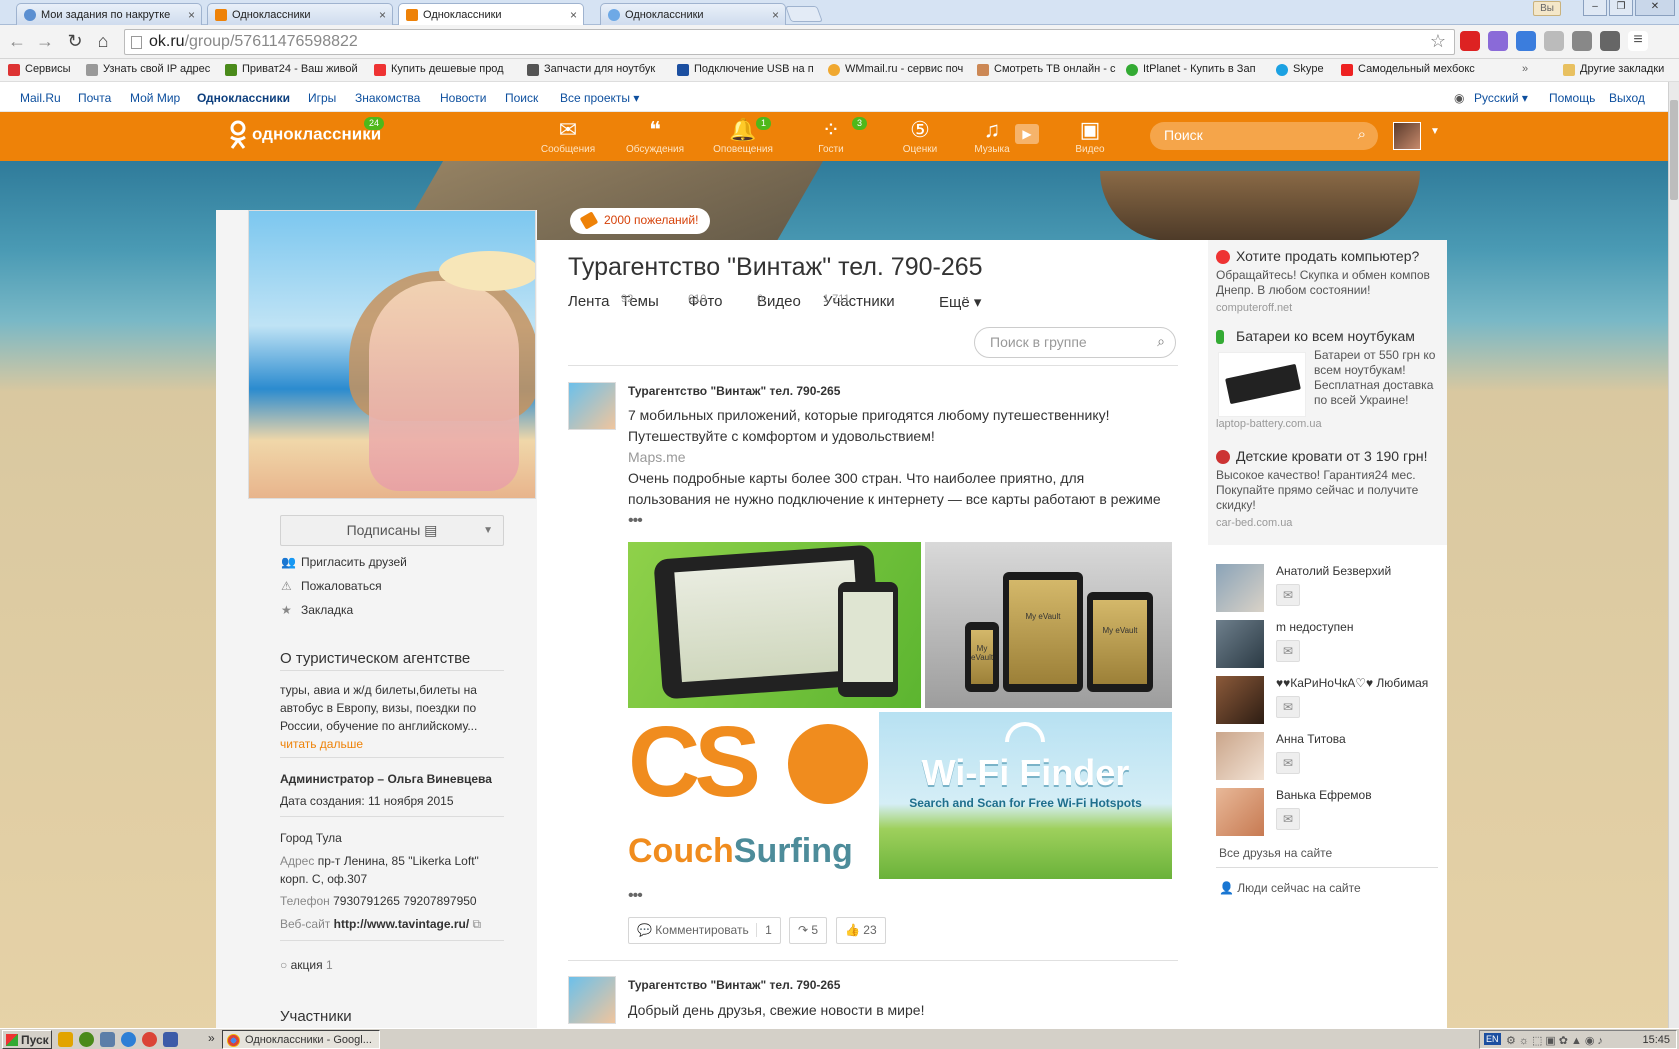  I want to click on bookmark-item: Узнать свой IP адрес, so click(148, 69).